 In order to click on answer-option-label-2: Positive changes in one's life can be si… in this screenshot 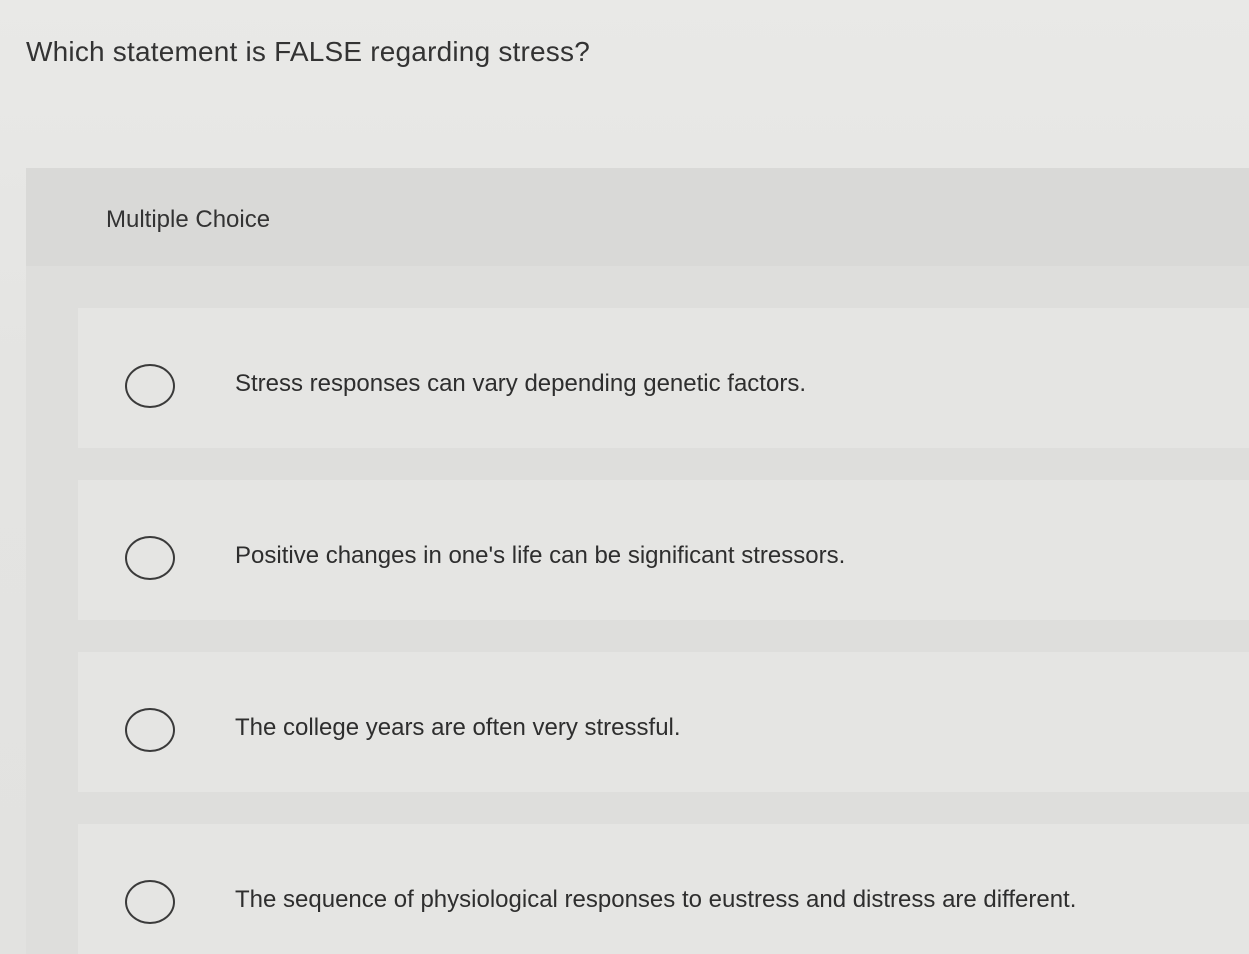, I will do `click(540, 555)`.